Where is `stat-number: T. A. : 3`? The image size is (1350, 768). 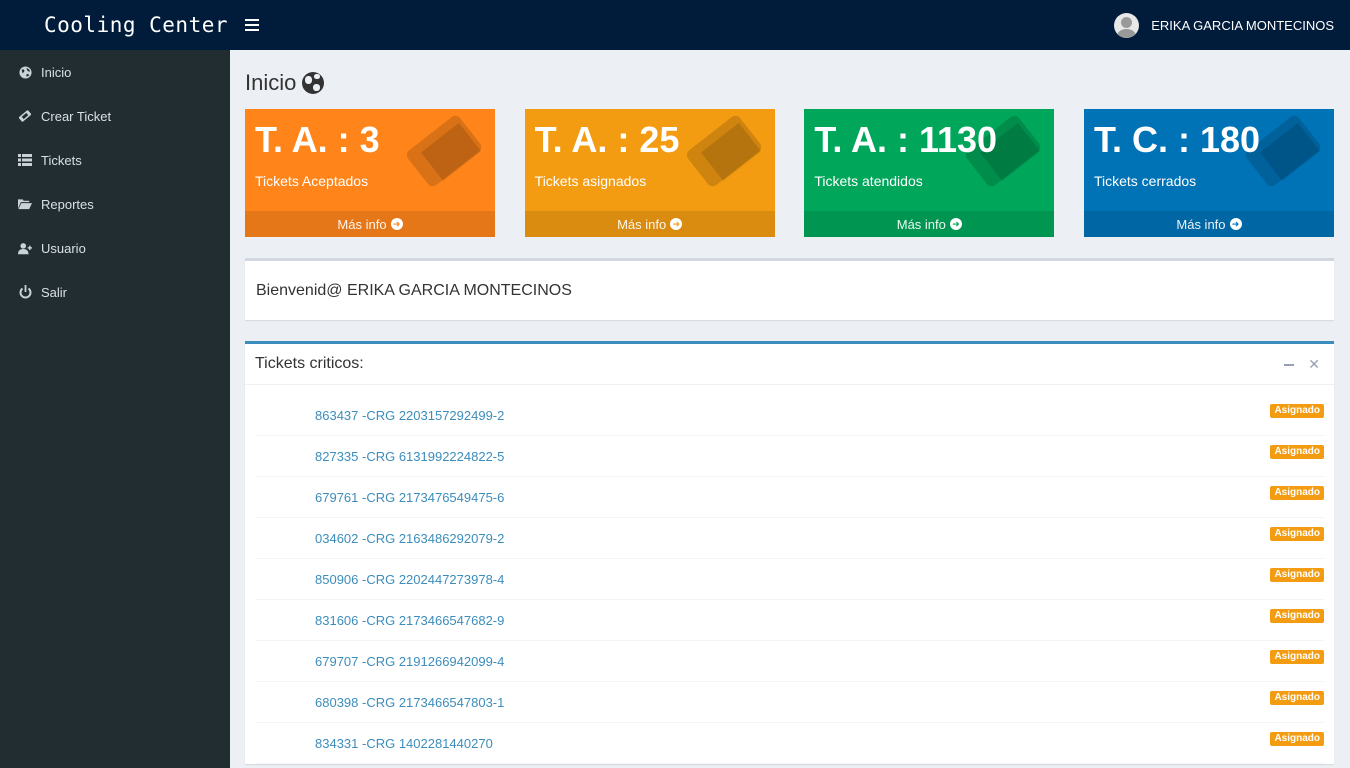
stat-number: T. A. : 3 is located at coordinates (317, 139).